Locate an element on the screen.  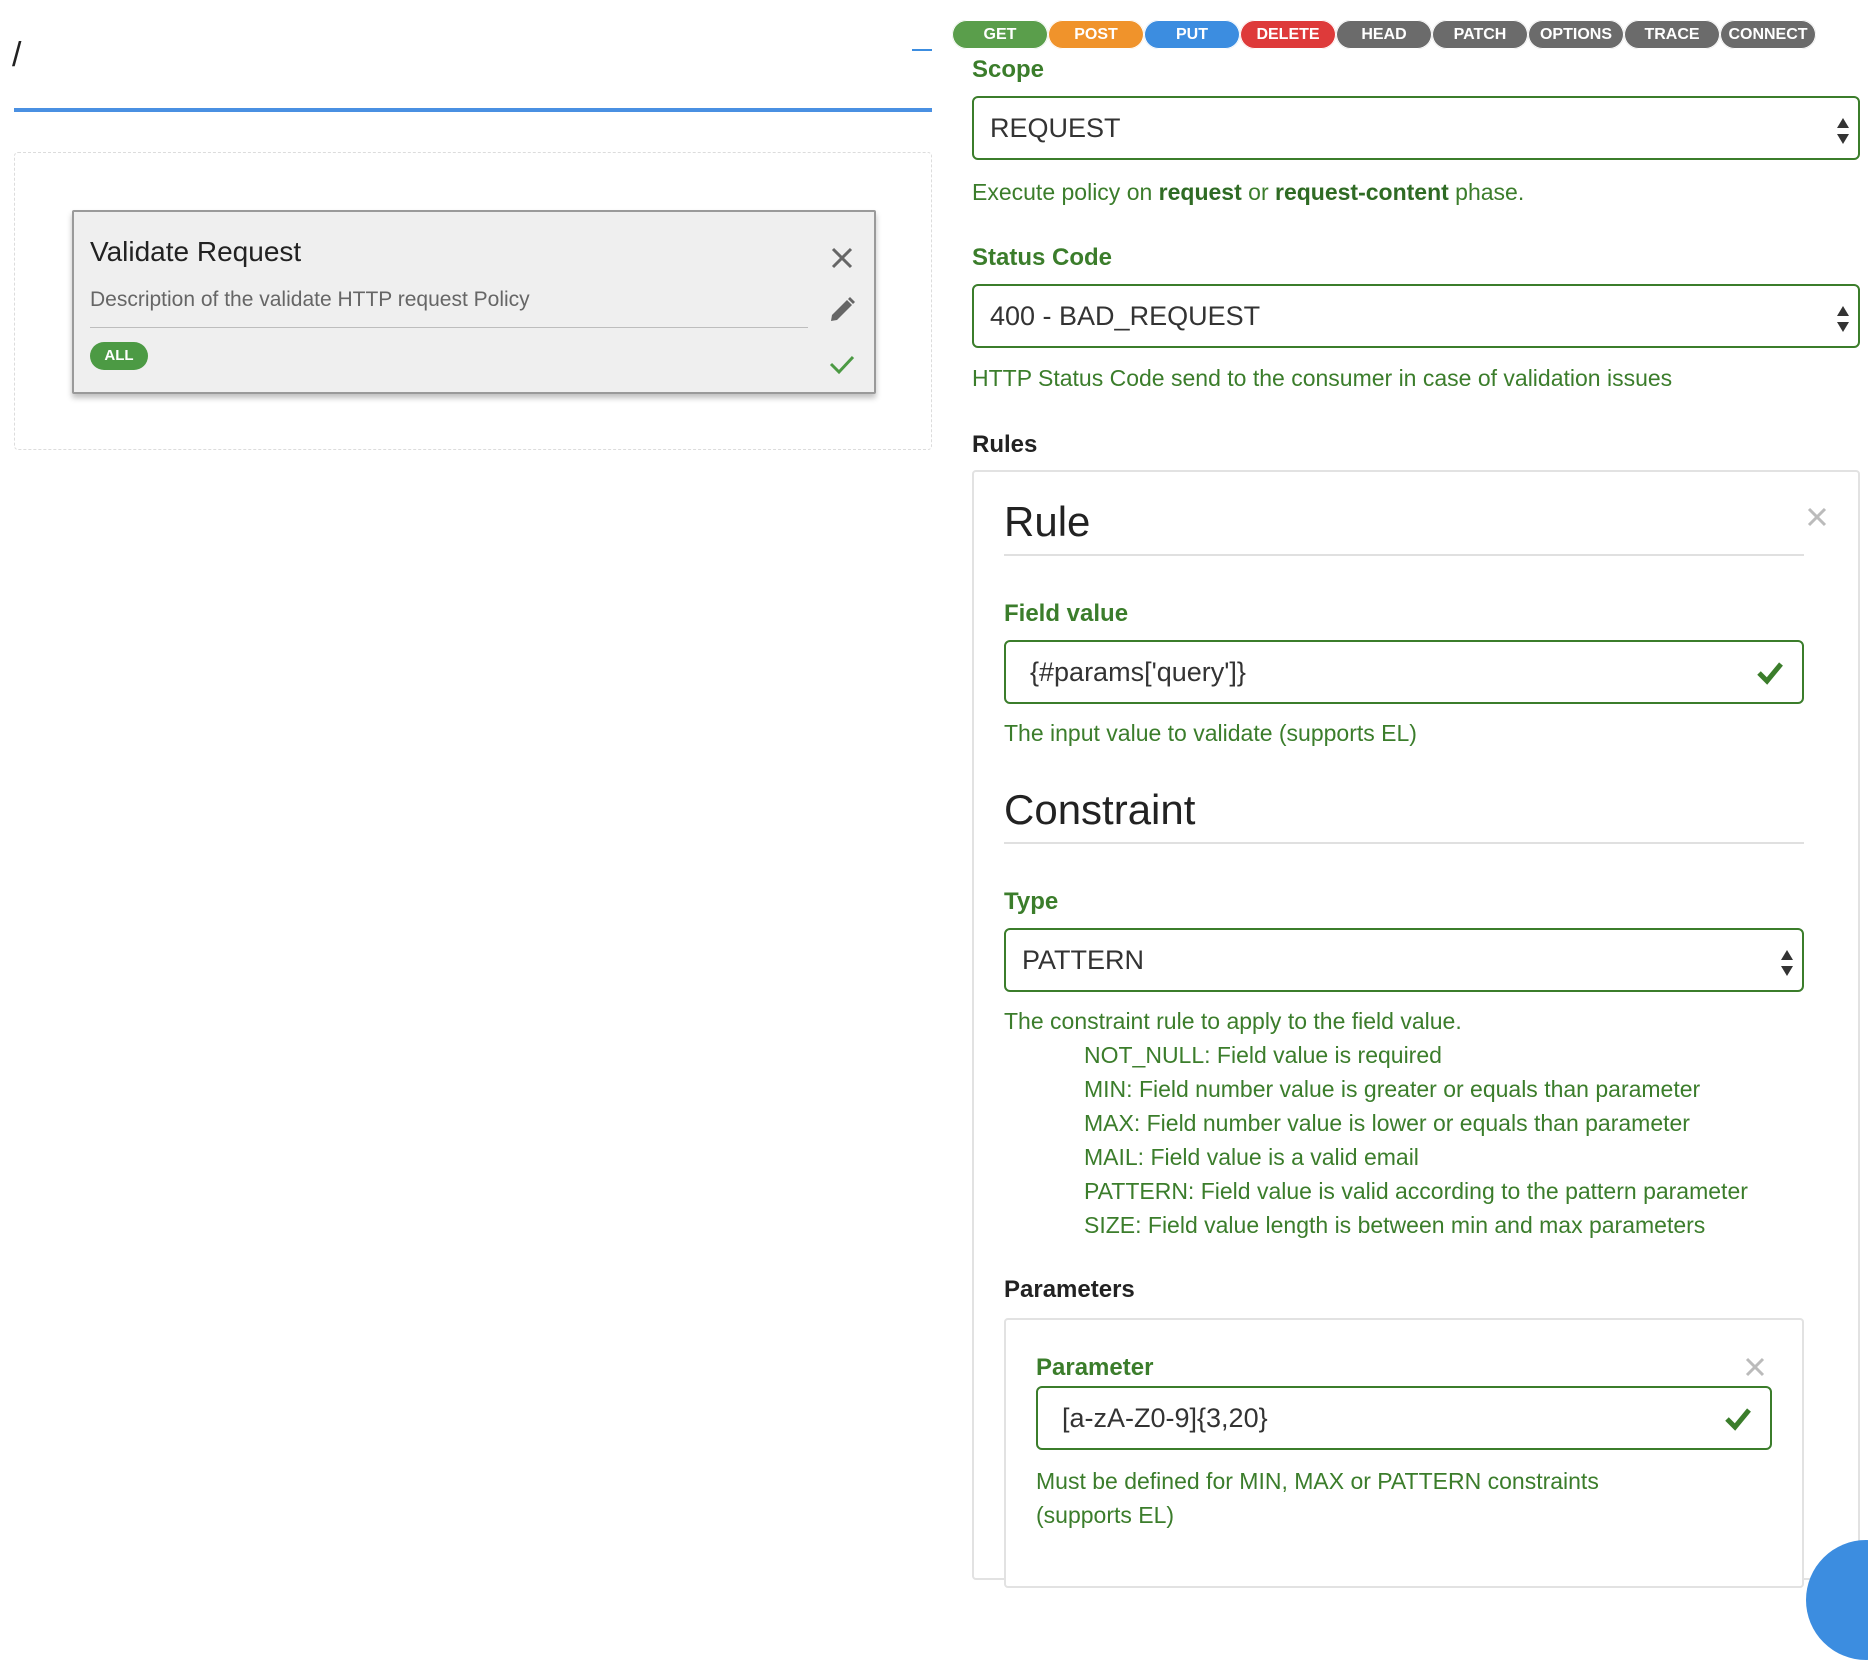
status-code-value: 400 - BAD_REQUEST is located at coordinates (1125, 316).